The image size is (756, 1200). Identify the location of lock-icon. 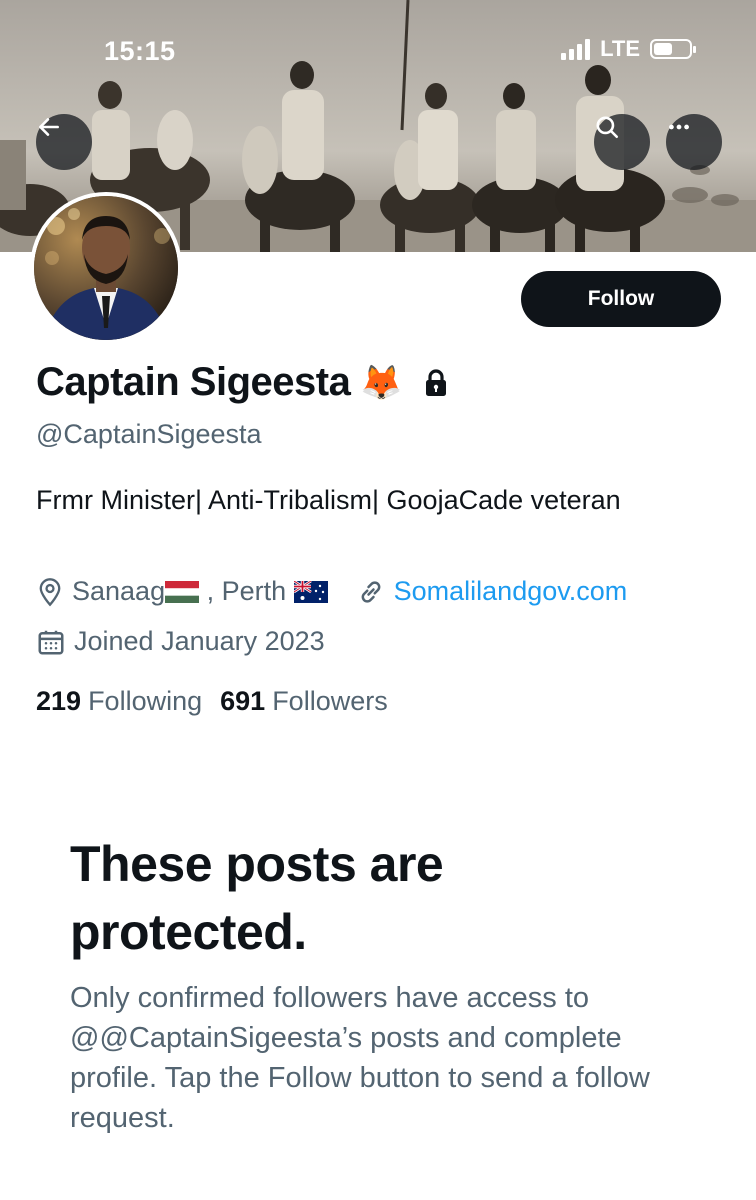
(436, 383).